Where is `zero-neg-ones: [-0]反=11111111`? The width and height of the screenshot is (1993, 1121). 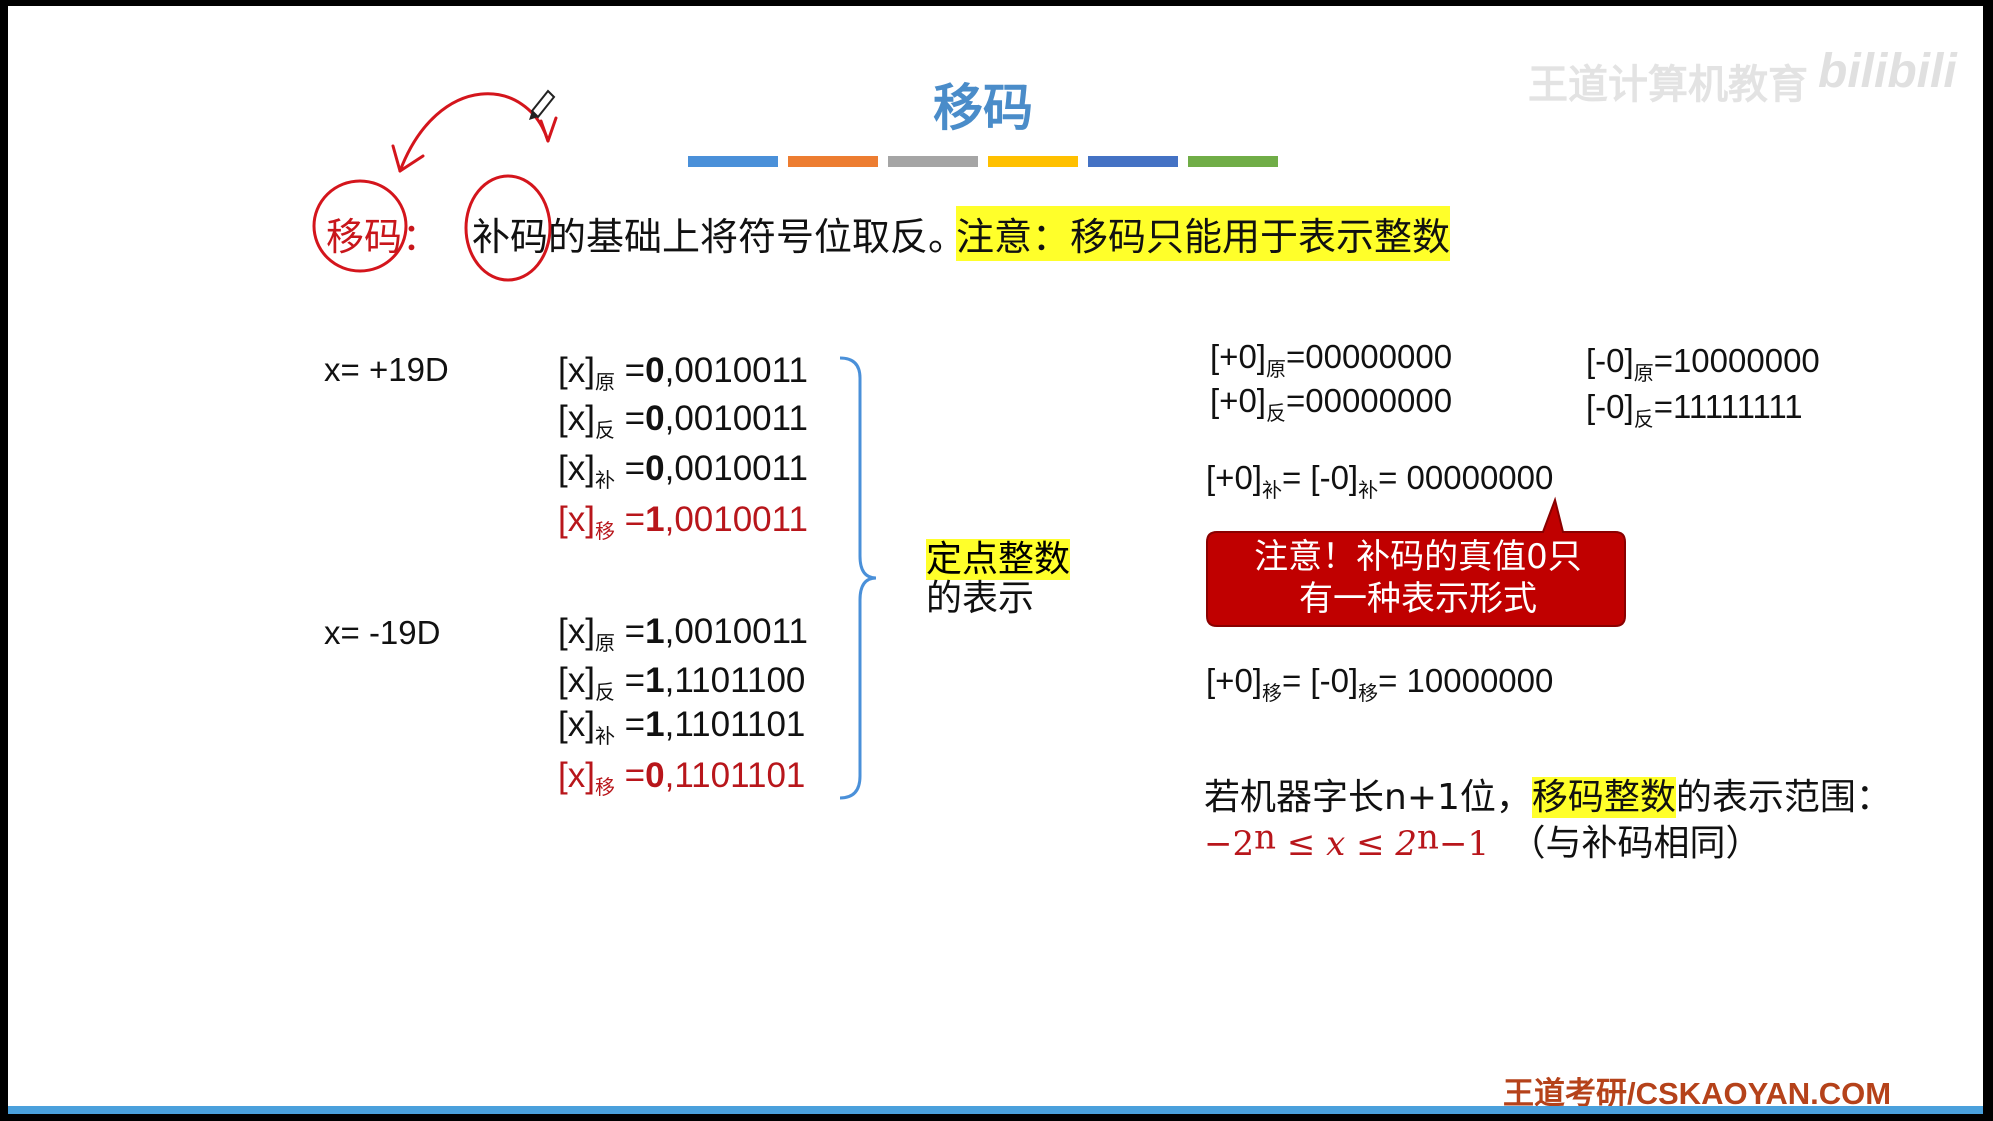
zero-neg-ones: [-0]反=11111111 is located at coordinates (1694, 409).